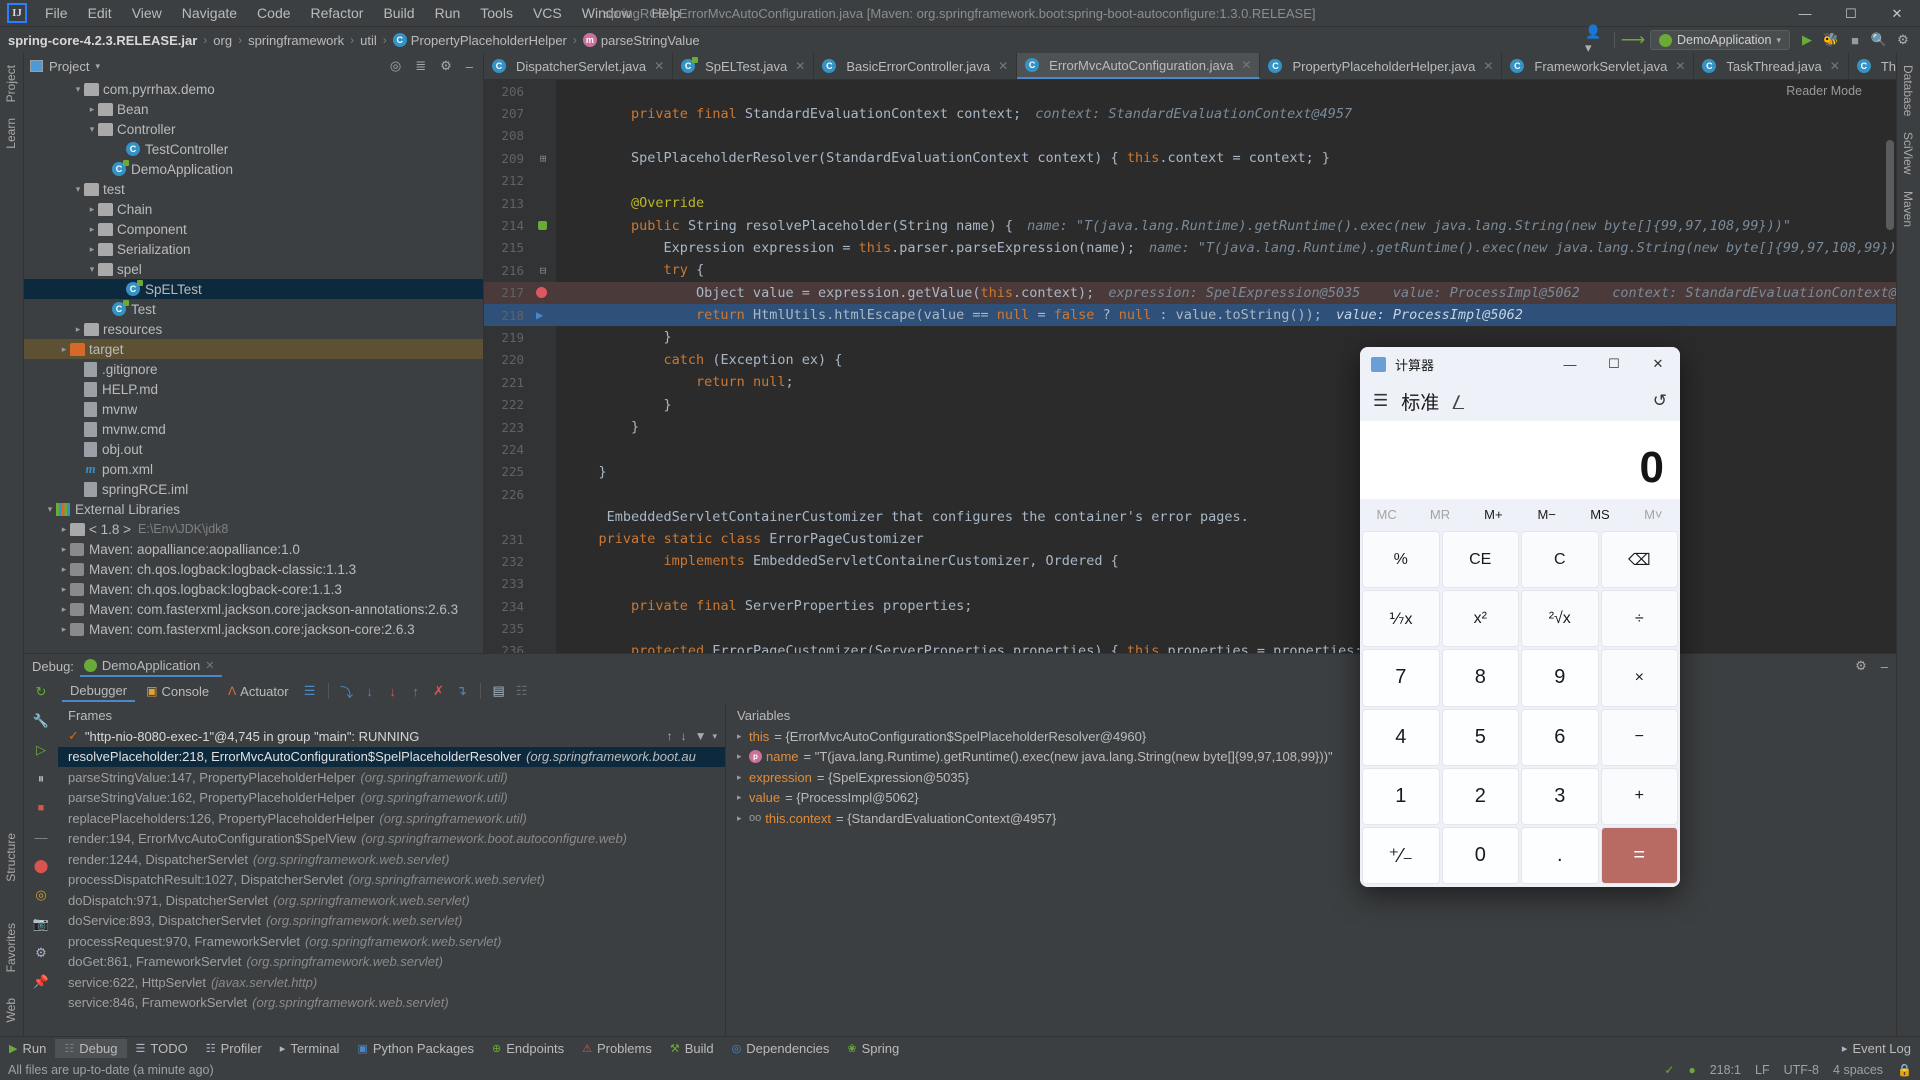 This screenshot has height=1080, width=1920. I want to click on code-line: 222 }, so click(1190, 404).